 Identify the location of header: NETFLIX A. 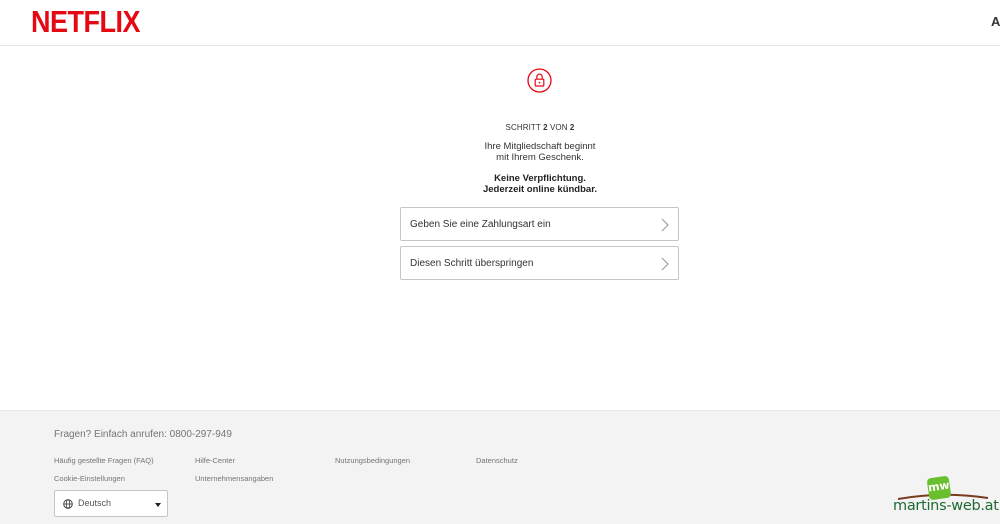
(500, 23).